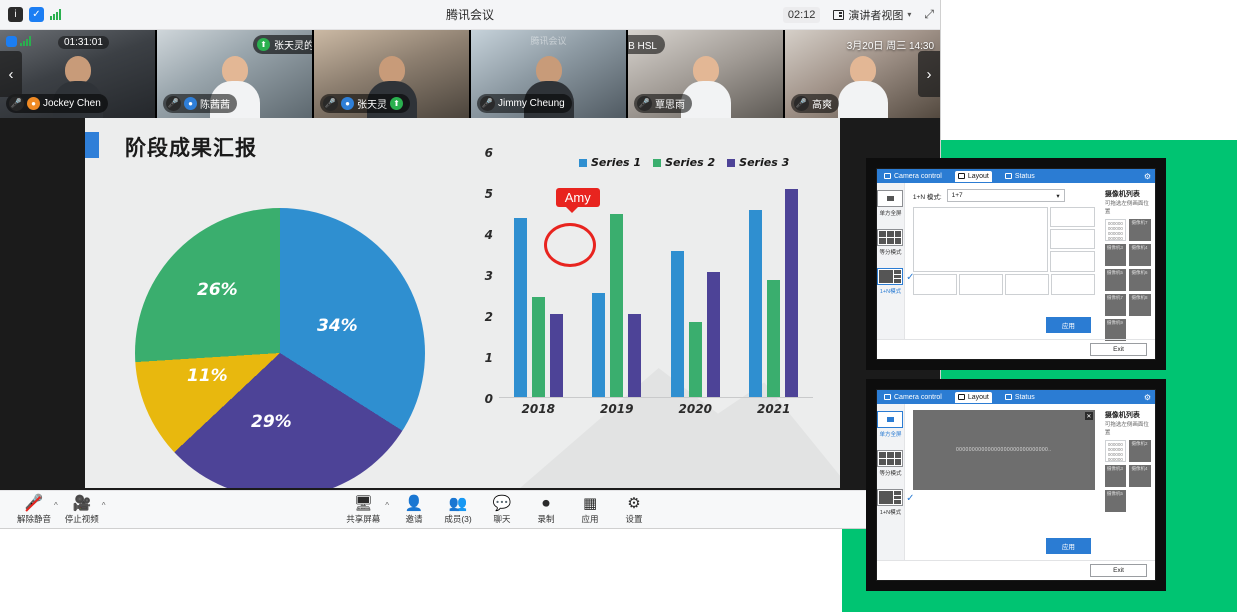  I want to click on participant-name: Jimmy Cheung, so click(531, 103).